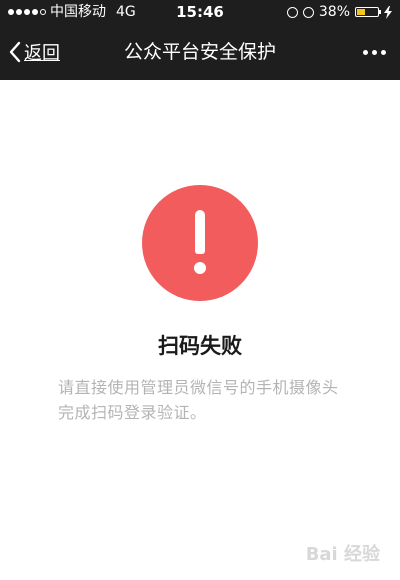  What do you see at coordinates (292, 12) in the screenshot?
I see `orientation-lock-icon` at bounding box center [292, 12].